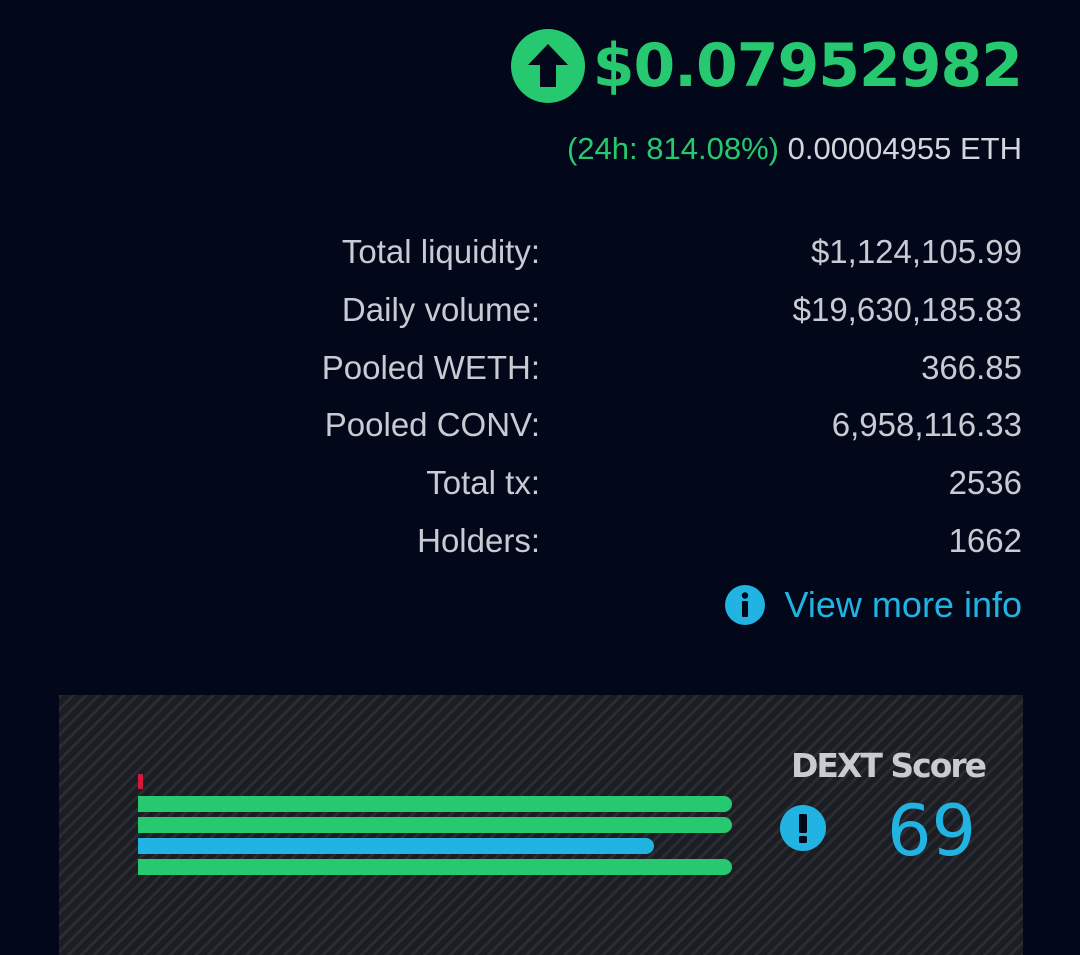 This screenshot has height=955, width=1080. What do you see at coordinates (744, 605) in the screenshot?
I see `info-circle-icon` at bounding box center [744, 605].